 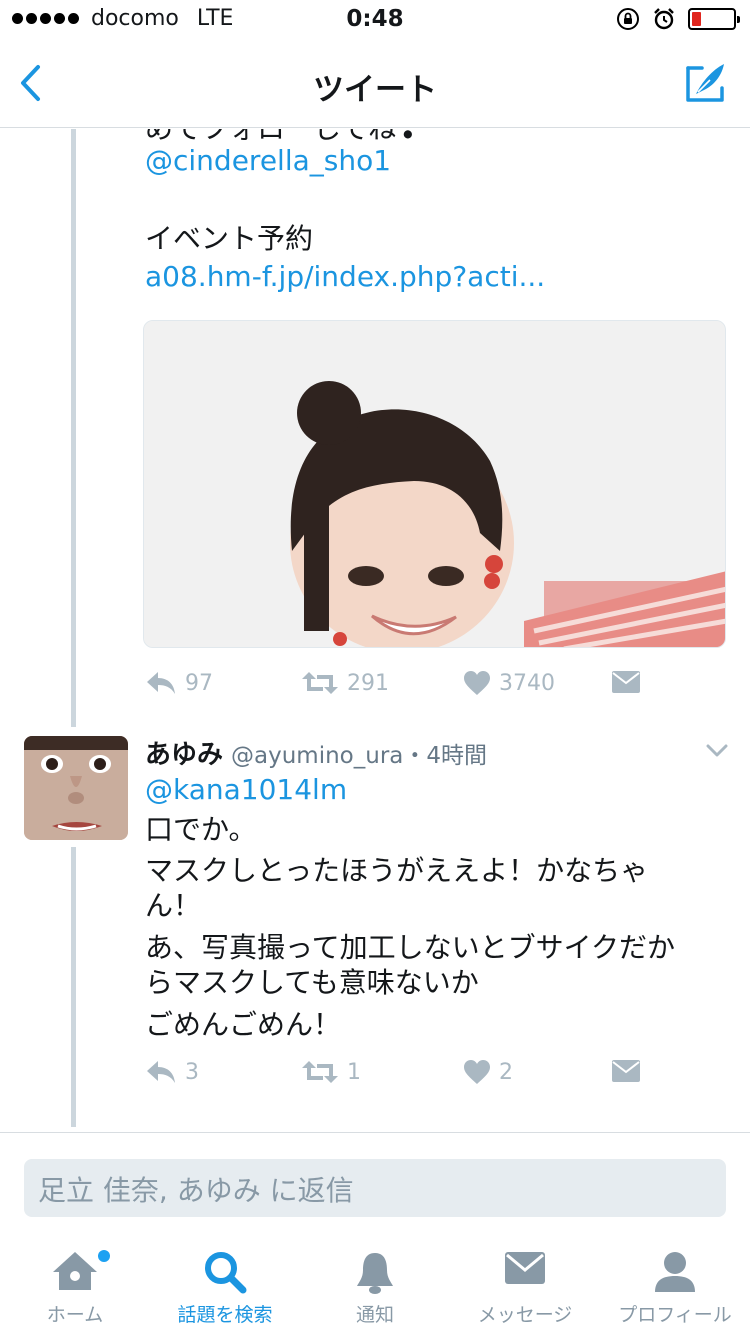 I want to click on tab-label: ホーム, so click(x=75, y=1315).